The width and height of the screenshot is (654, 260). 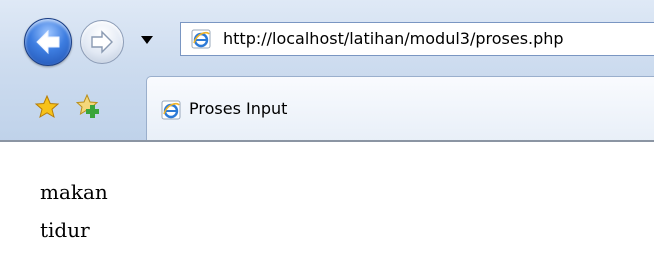 What do you see at coordinates (438, 39) in the screenshot?
I see `url-input` at bounding box center [438, 39].